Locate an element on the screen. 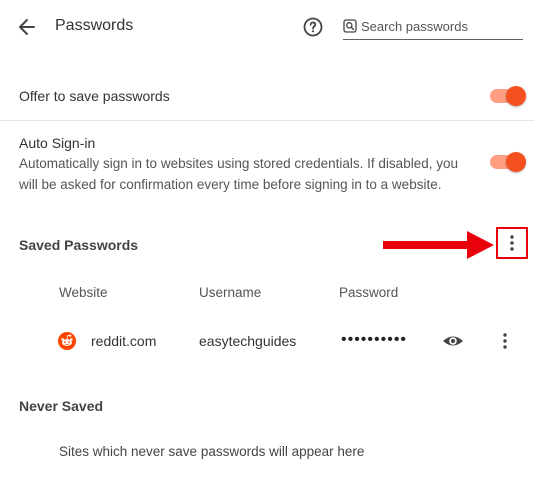 The width and height of the screenshot is (534, 480). username-cell: easytechguides is located at coordinates (248, 341).